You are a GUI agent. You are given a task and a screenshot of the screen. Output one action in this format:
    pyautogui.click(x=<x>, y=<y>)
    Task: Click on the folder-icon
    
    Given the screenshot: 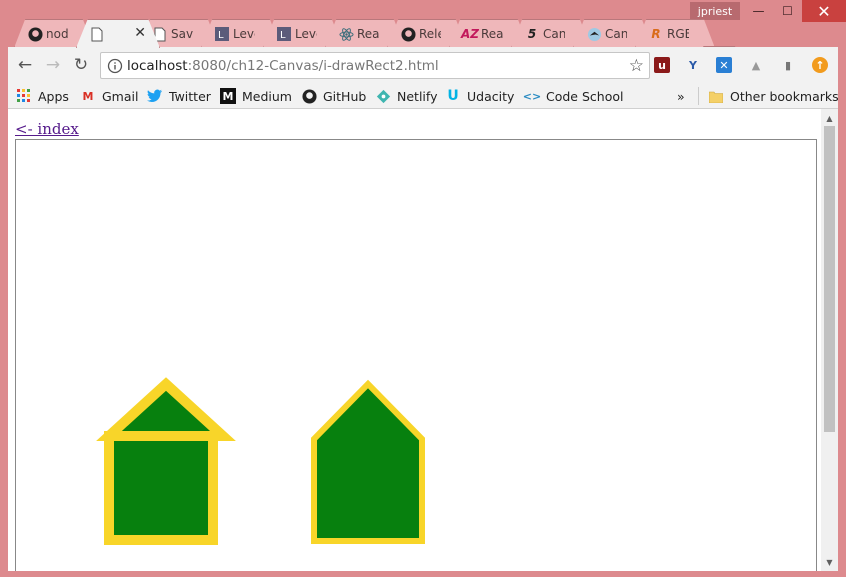 What is the action you would take?
    pyautogui.click(x=716, y=96)
    